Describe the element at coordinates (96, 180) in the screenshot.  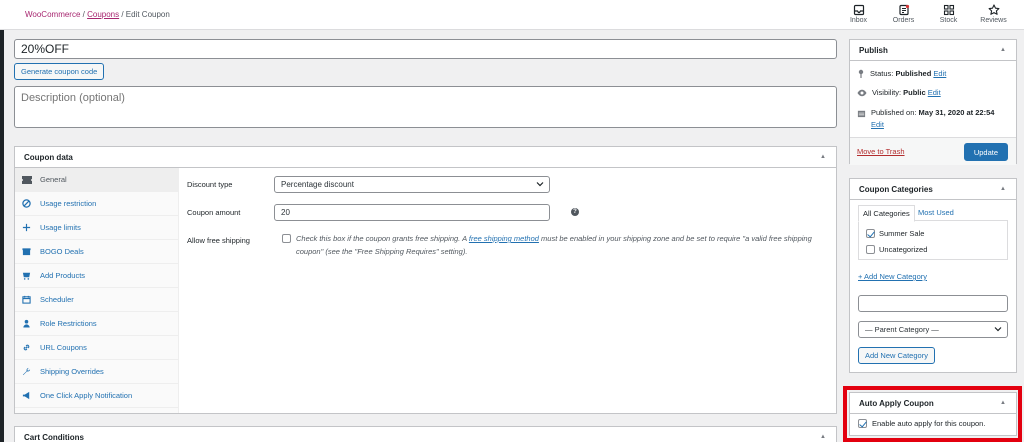
I see `tab-general: General` at that location.